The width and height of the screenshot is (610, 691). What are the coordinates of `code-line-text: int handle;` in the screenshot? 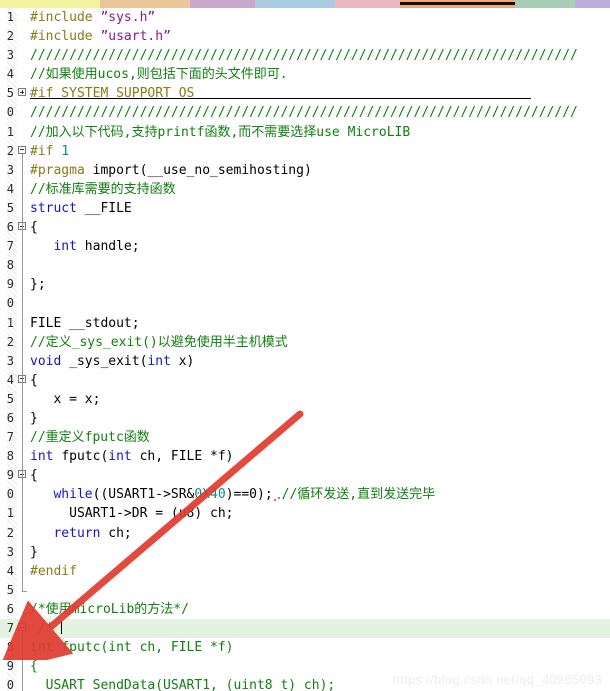 It's located at (84, 246).